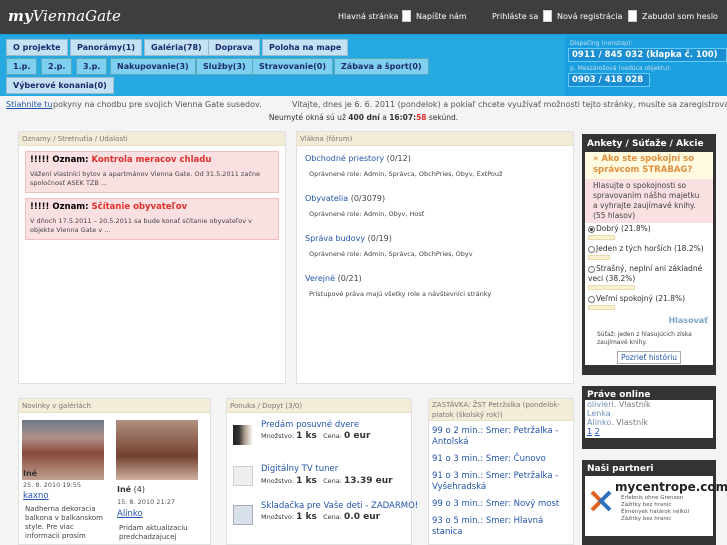 The width and height of the screenshot is (727, 545). Describe the element at coordinates (406, 16) in the screenshot. I see `mail-icon` at that location.